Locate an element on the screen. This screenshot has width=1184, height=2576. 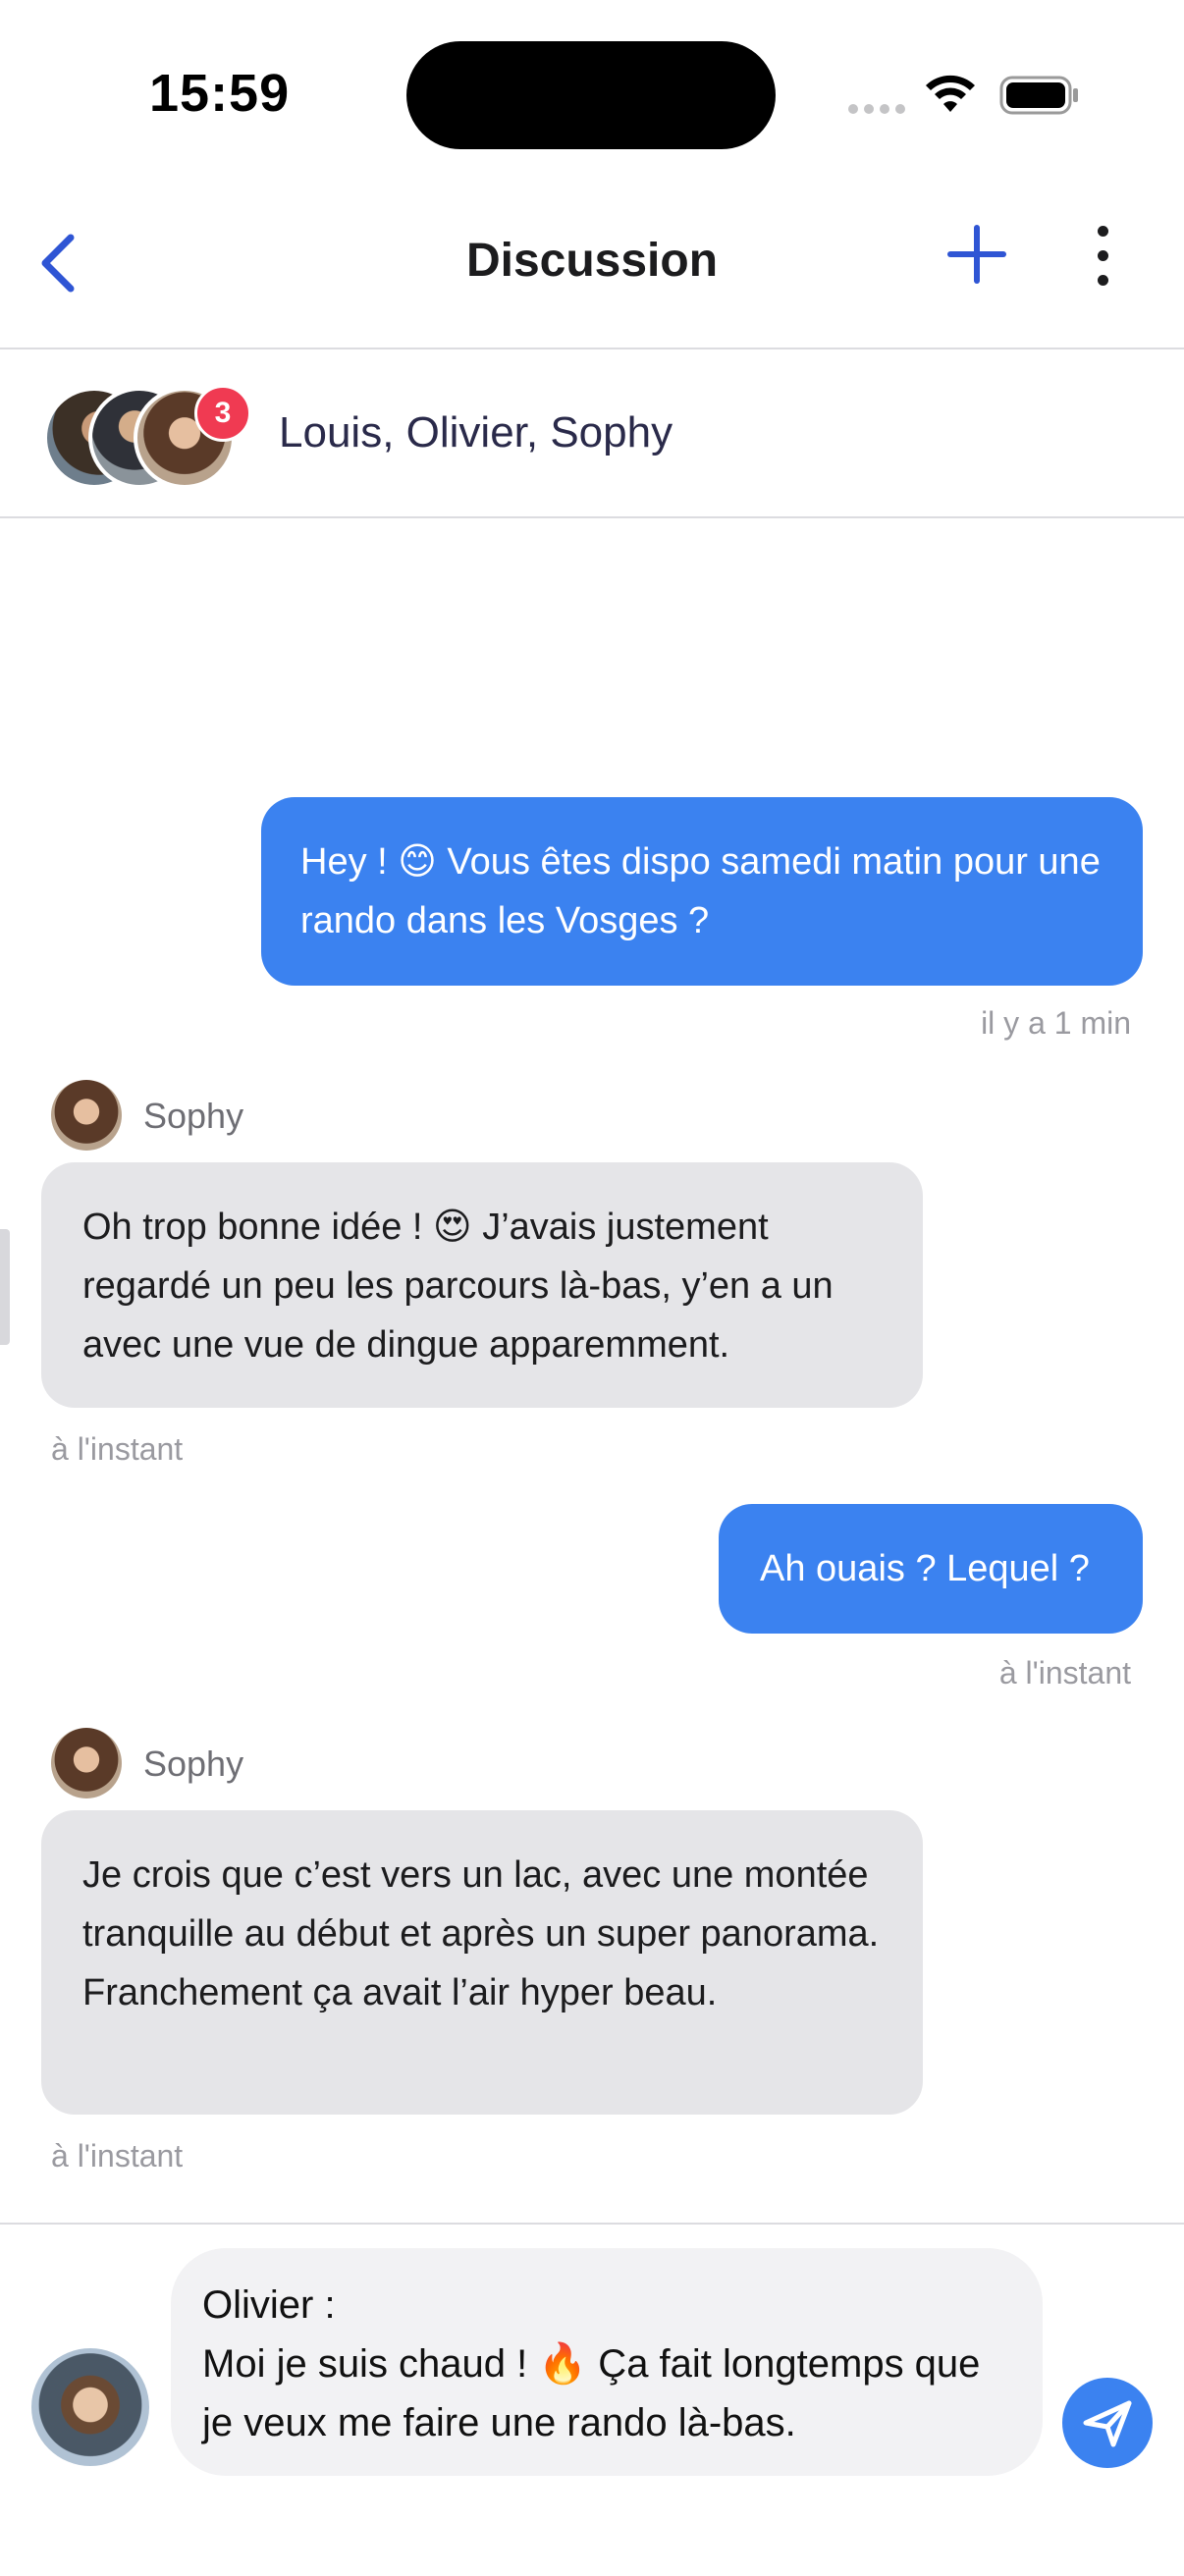
status-bar: 15:59 is located at coordinates (592, 93).